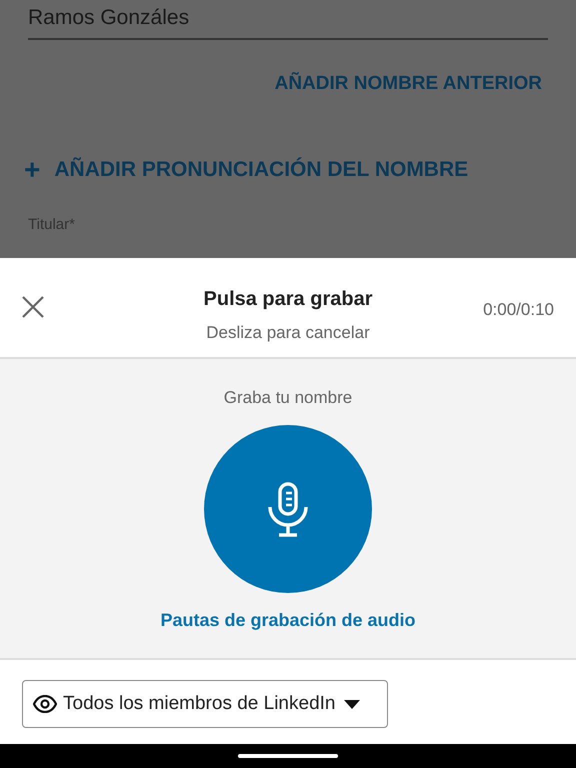 The width and height of the screenshot is (576, 768). What do you see at coordinates (288, 333) in the screenshot?
I see `sheet-subtitle: Desliza para cancelar` at bounding box center [288, 333].